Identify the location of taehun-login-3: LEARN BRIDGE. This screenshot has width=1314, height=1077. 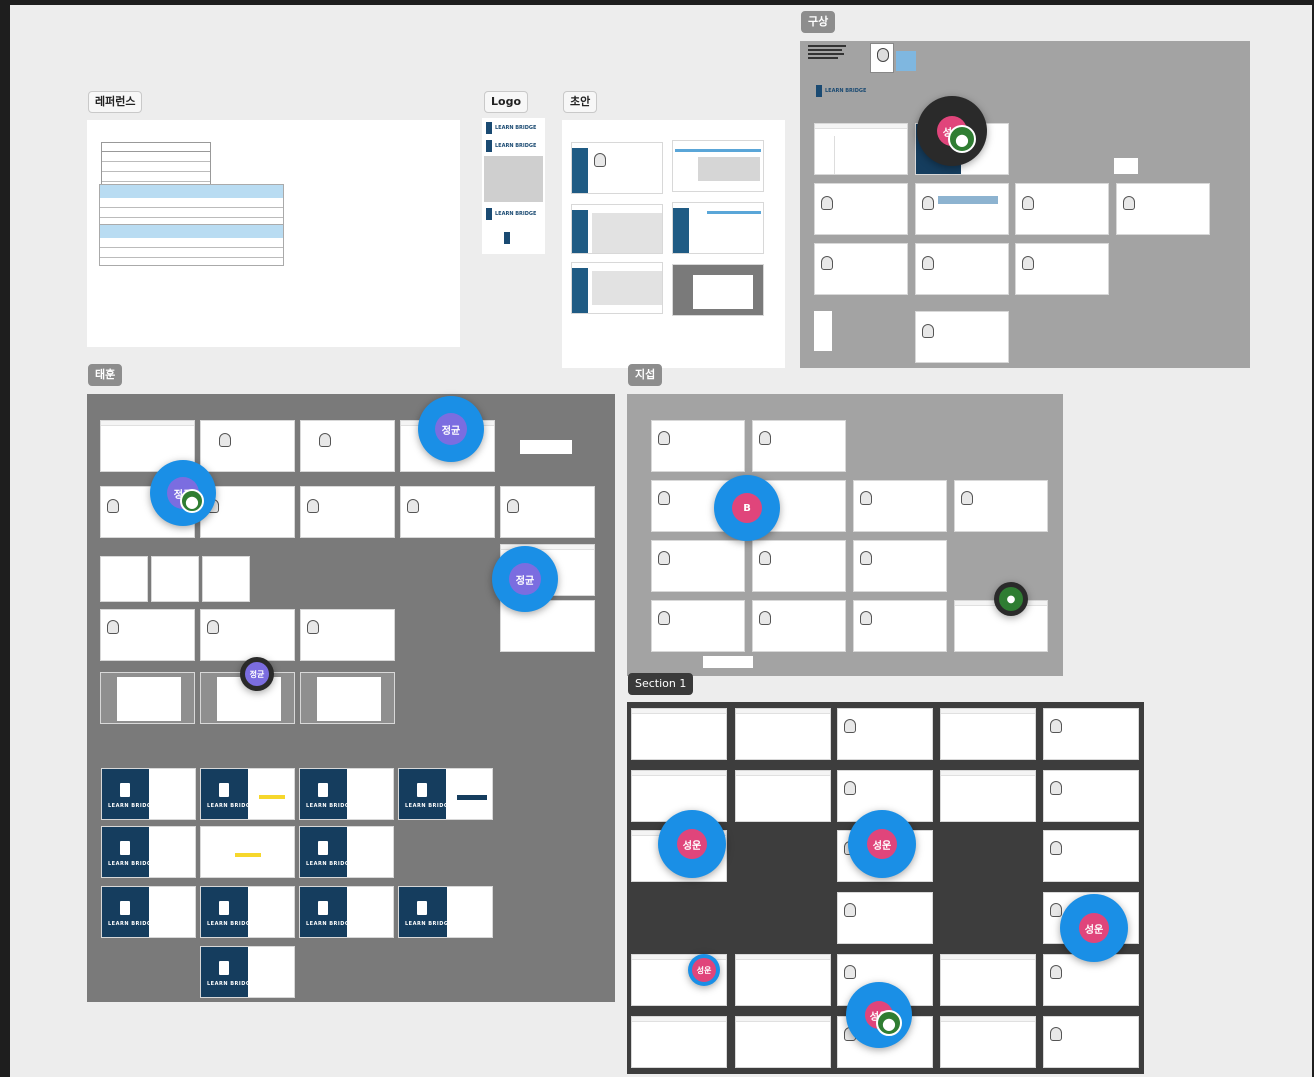
(346, 794).